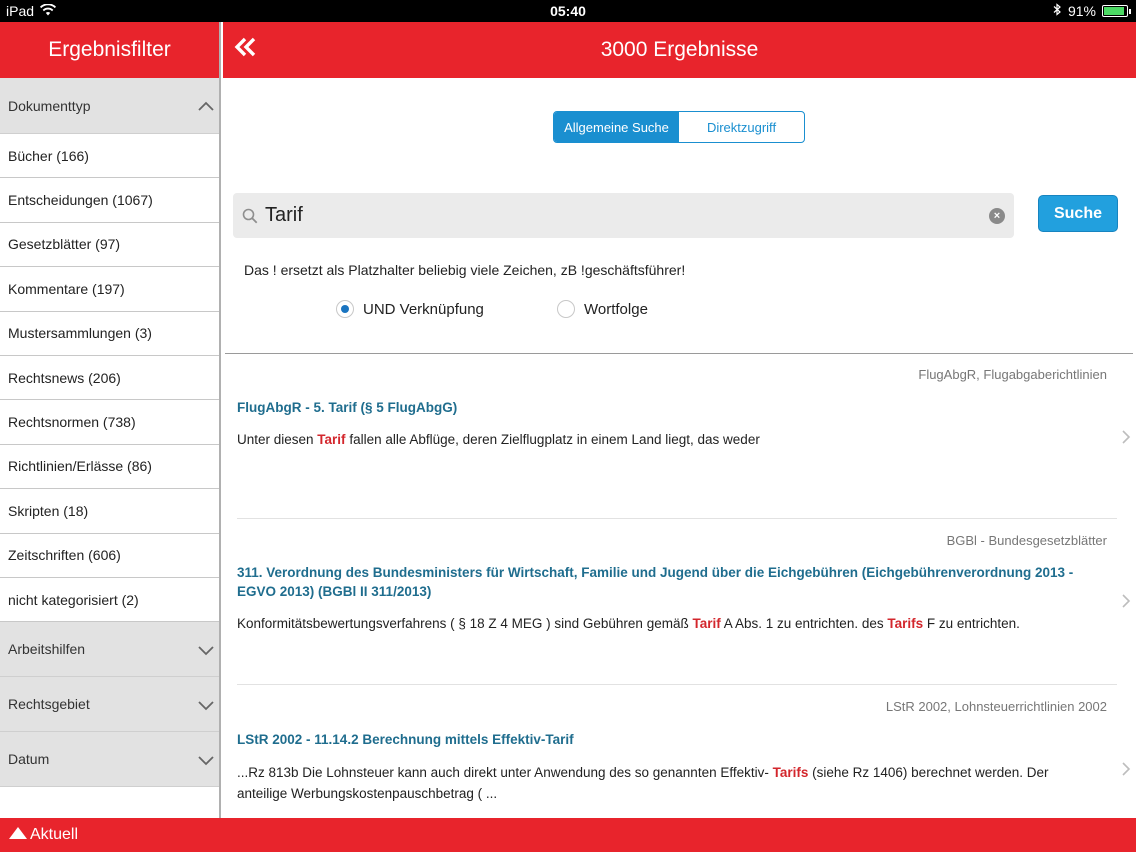 Image resolution: width=1136 pixels, height=852 pixels. What do you see at coordinates (1078, 213) in the screenshot?
I see `search-button: Suche` at bounding box center [1078, 213].